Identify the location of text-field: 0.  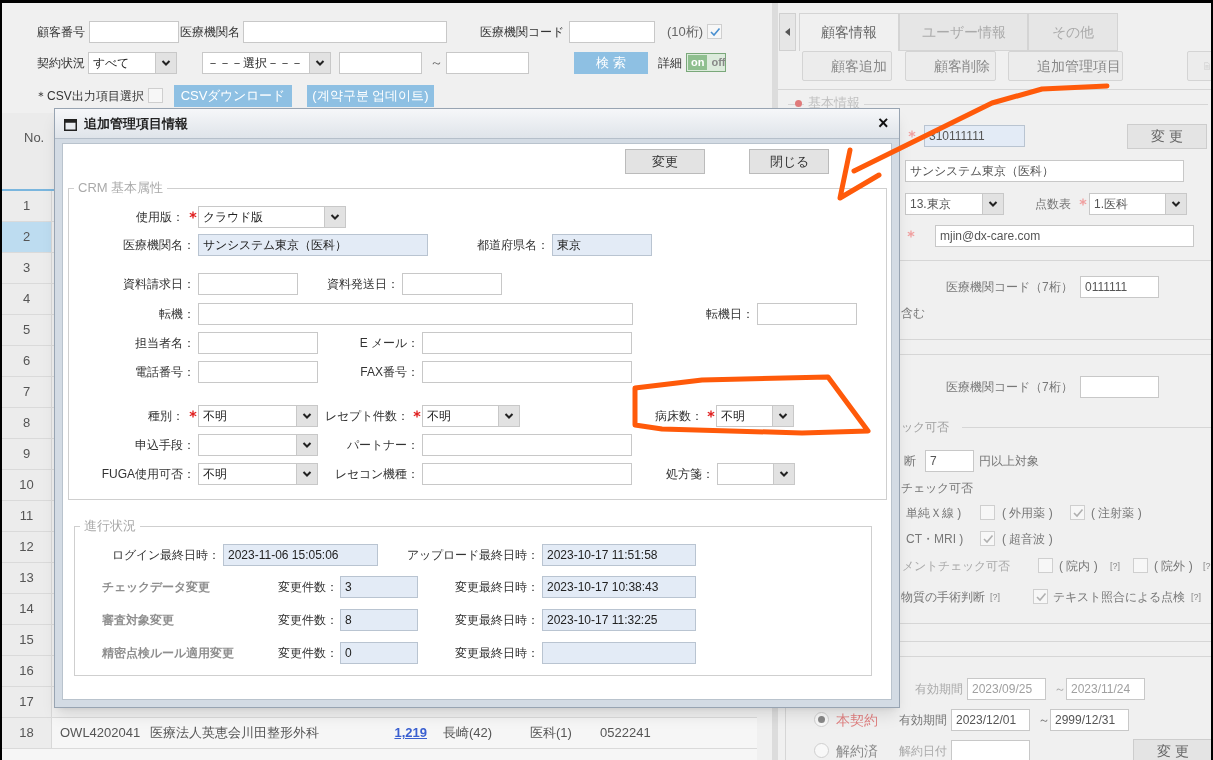
(379, 653).